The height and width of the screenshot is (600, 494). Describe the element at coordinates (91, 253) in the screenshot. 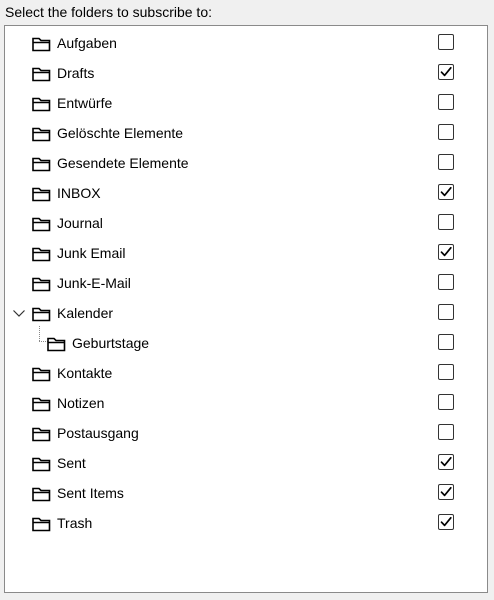

I see `folder-label: Junk Email` at that location.